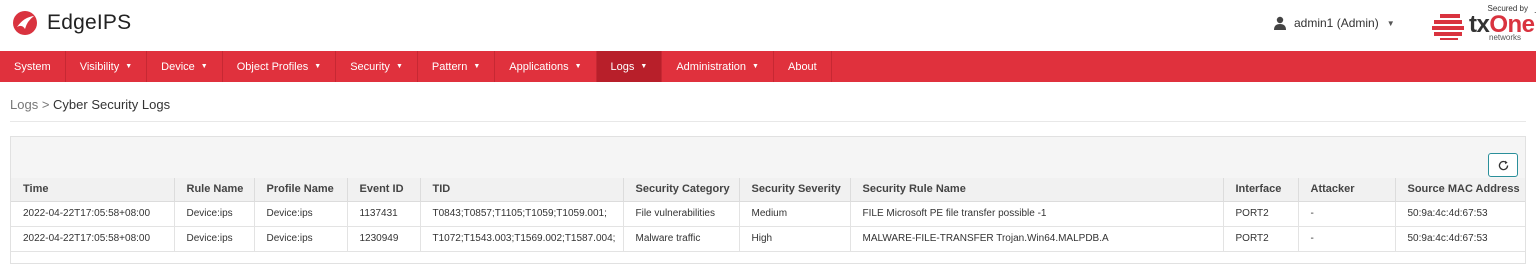 The image size is (1536, 267). What do you see at coordinates (449, 66) in the screenshot?
I see `nav-item-label: Pattern` at bounding box center [449, 66].